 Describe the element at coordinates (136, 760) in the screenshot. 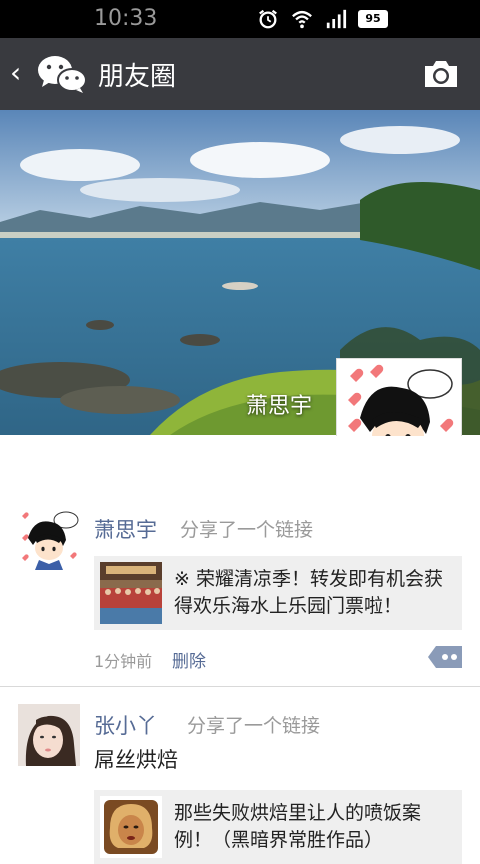

I see `post-text: 屌丝烘焙` at that location.